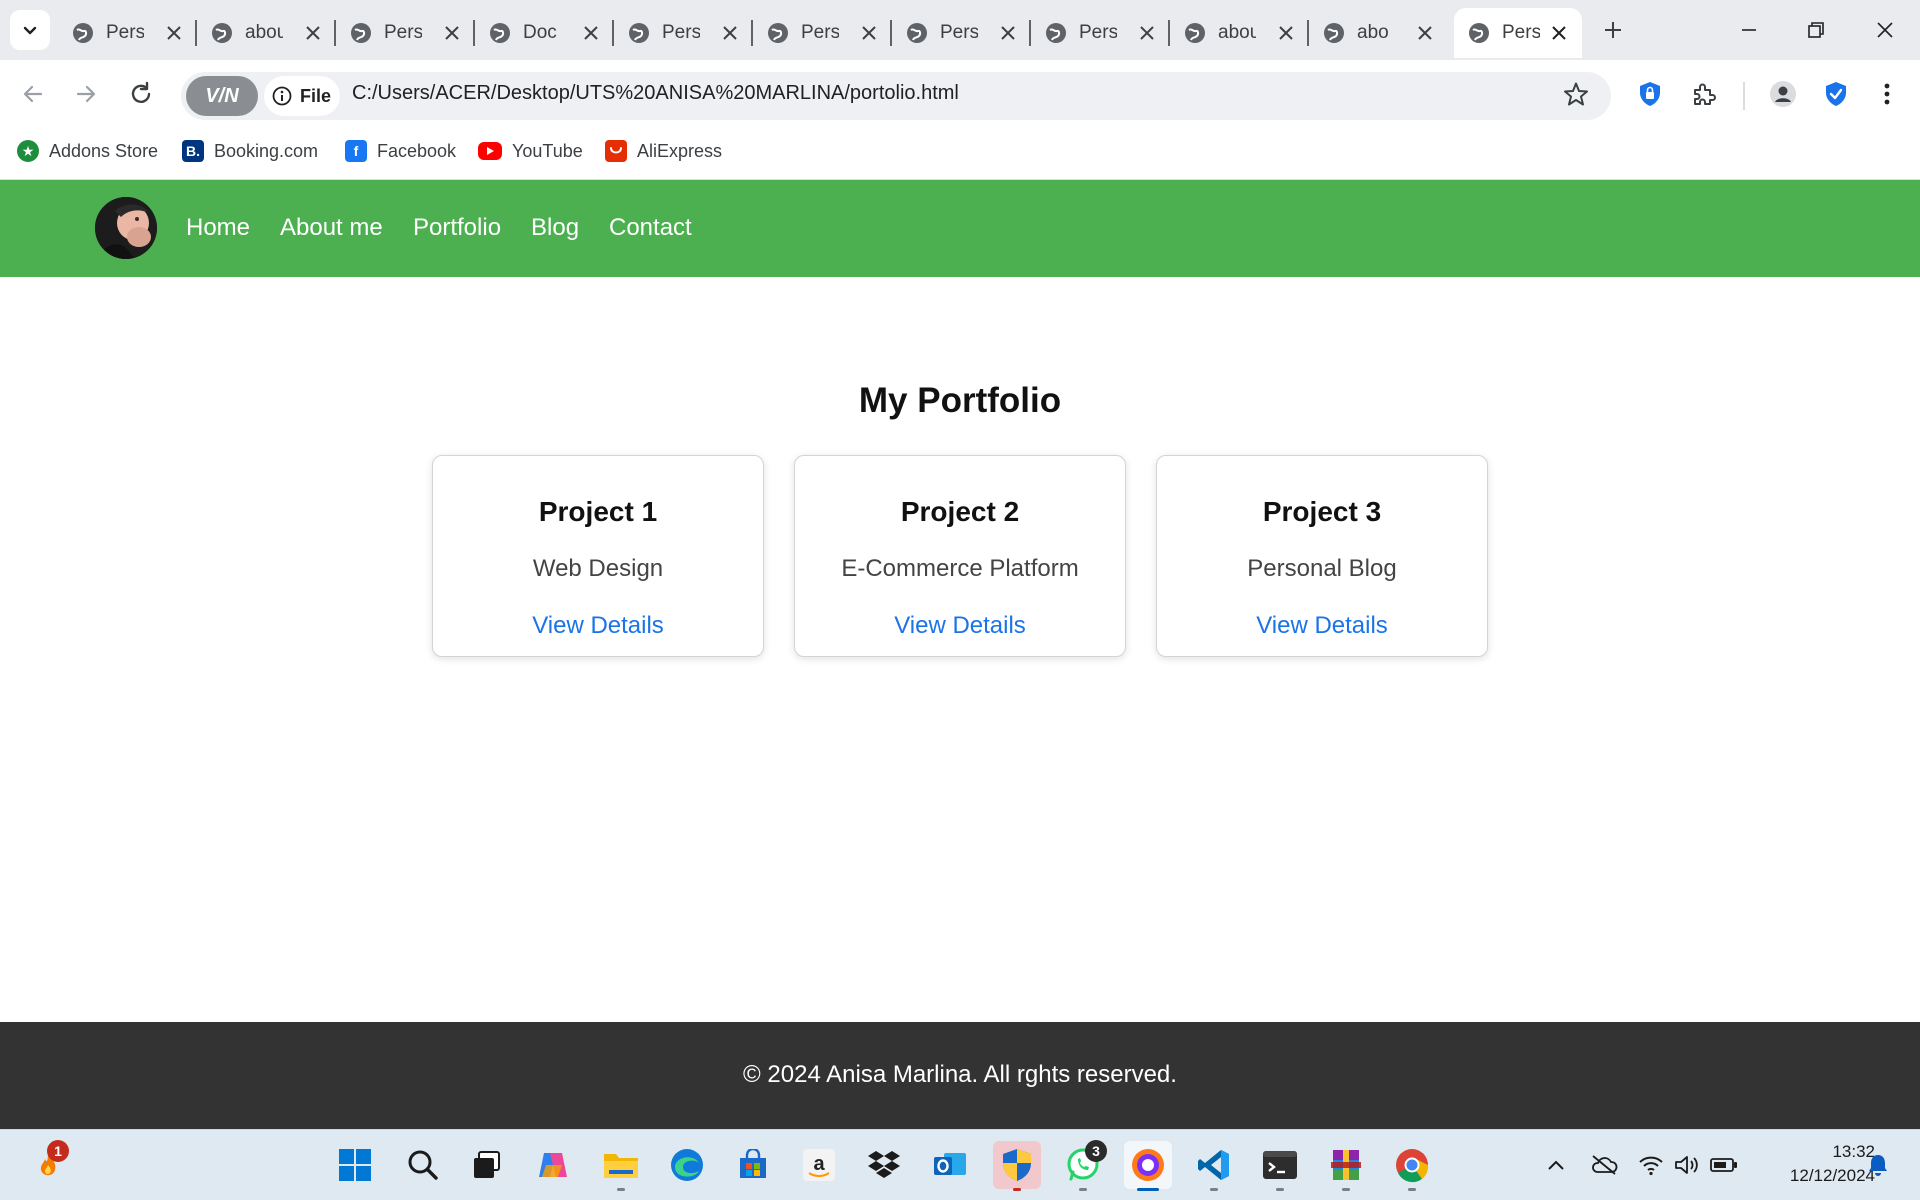  Describe the element at coordinates (1373, 32) in the screenshot. I see `tab-title: abo` at that location.